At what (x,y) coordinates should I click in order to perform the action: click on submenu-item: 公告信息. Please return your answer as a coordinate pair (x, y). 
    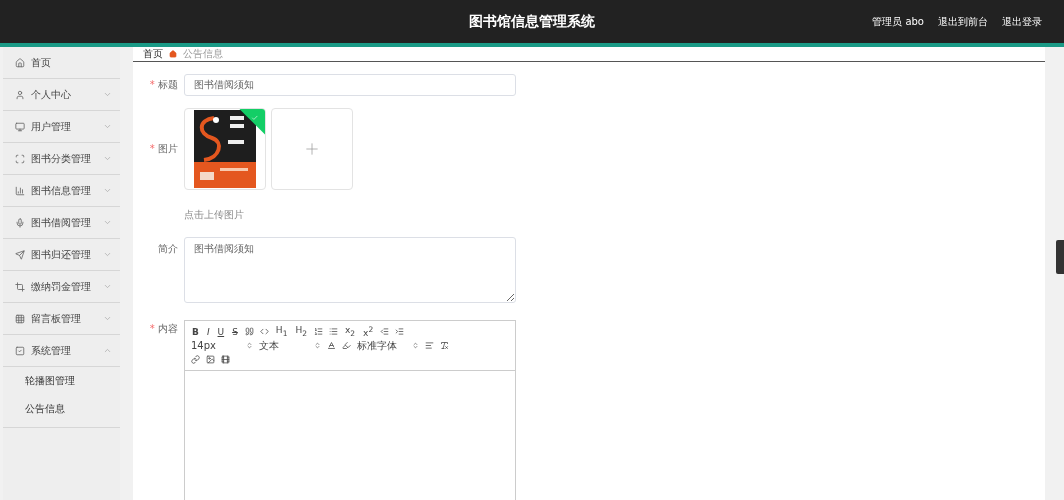
    Looking at the image, I should click on (61, 409).